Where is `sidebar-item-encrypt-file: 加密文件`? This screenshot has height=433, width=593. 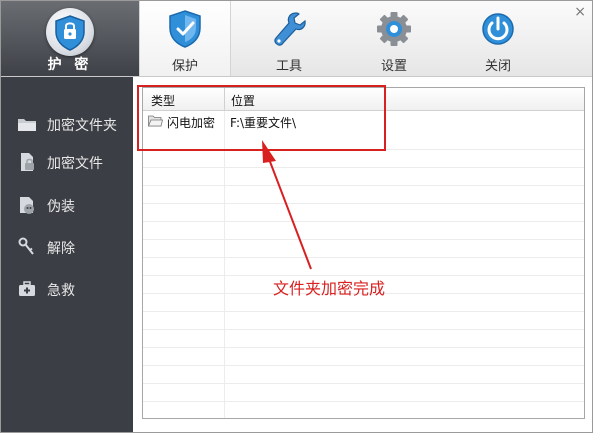
sidebar-item-encrypt-file: 加密文件 is located at coordinates (67, 162).